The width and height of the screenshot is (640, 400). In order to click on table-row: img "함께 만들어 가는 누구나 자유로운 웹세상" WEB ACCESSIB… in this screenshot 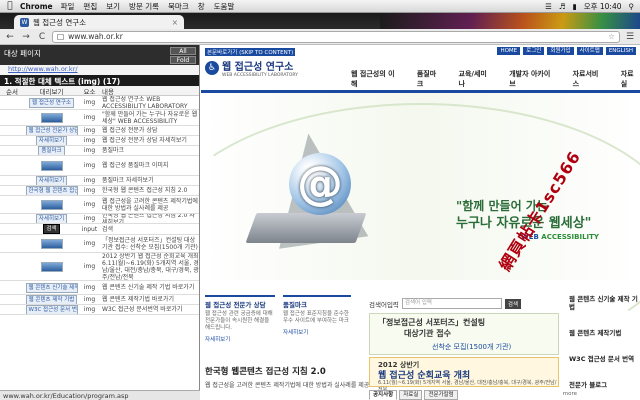, I will do `click(99, 118)`.